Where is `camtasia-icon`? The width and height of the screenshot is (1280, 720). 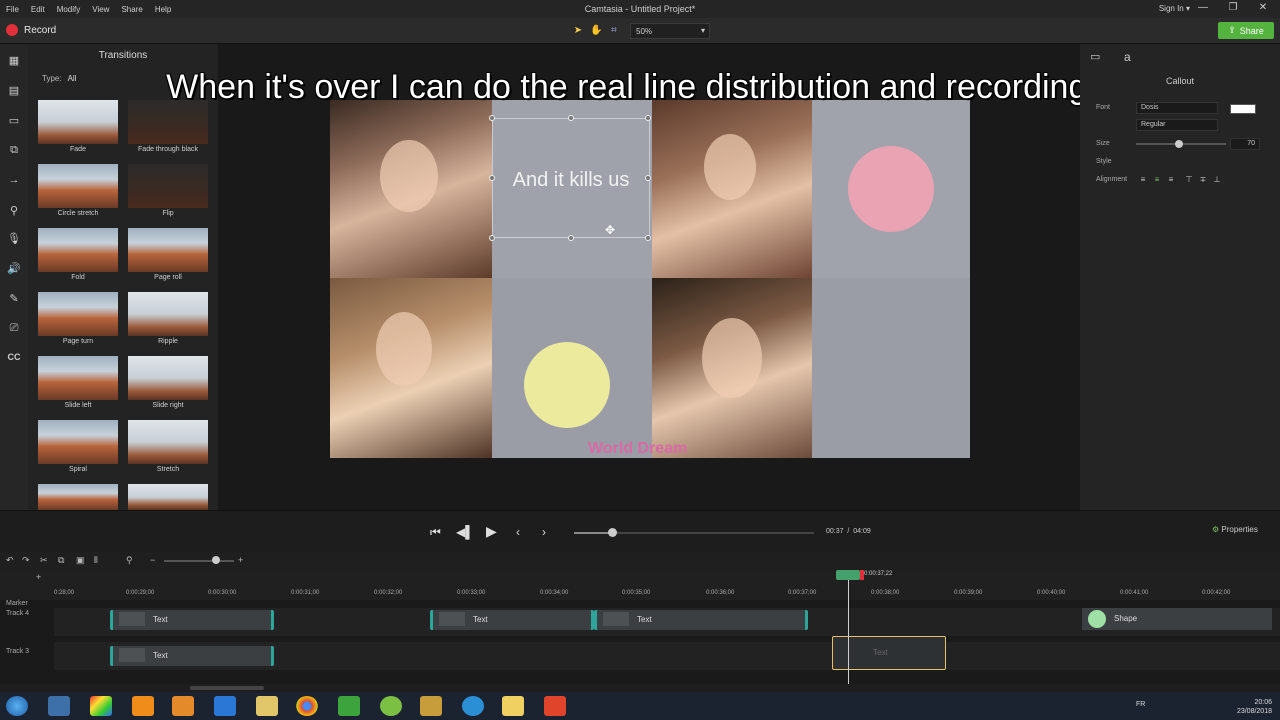 camtasia-icon is located at coordinates (555, 706).